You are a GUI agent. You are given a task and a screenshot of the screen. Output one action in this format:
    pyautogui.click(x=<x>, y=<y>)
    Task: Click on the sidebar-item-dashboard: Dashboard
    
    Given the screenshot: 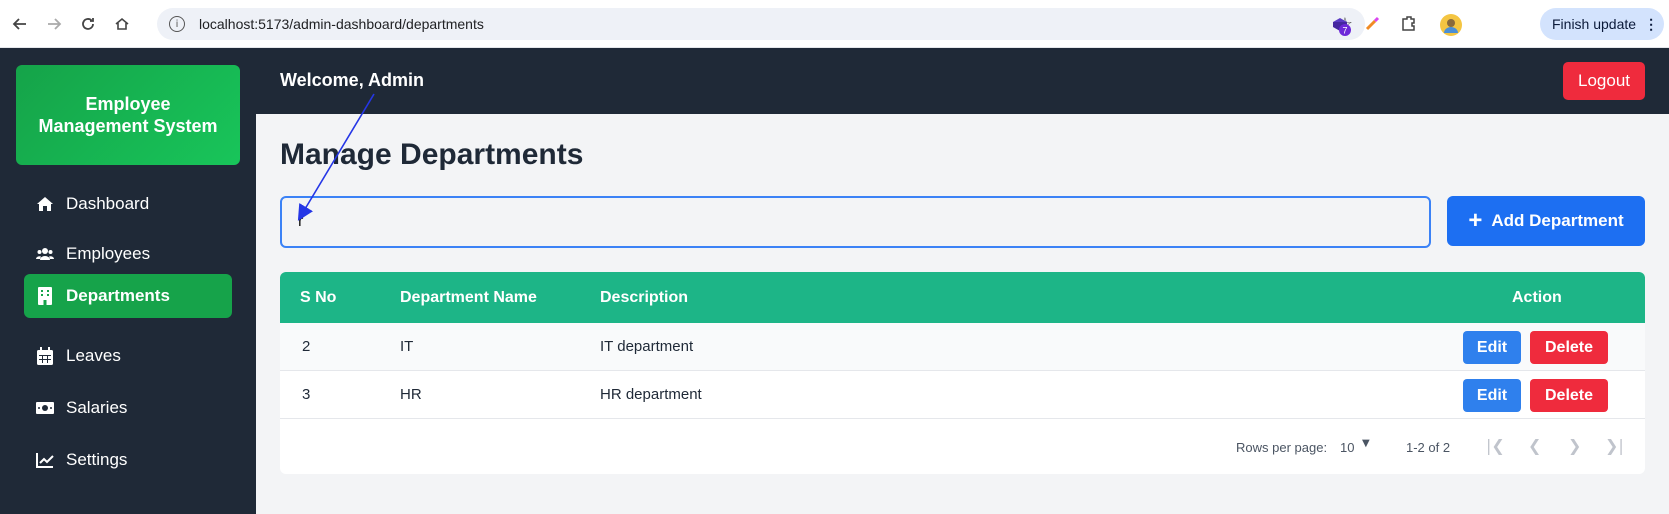 What is the action you would take?
    pyautogui.click(x=128, y=204)
    